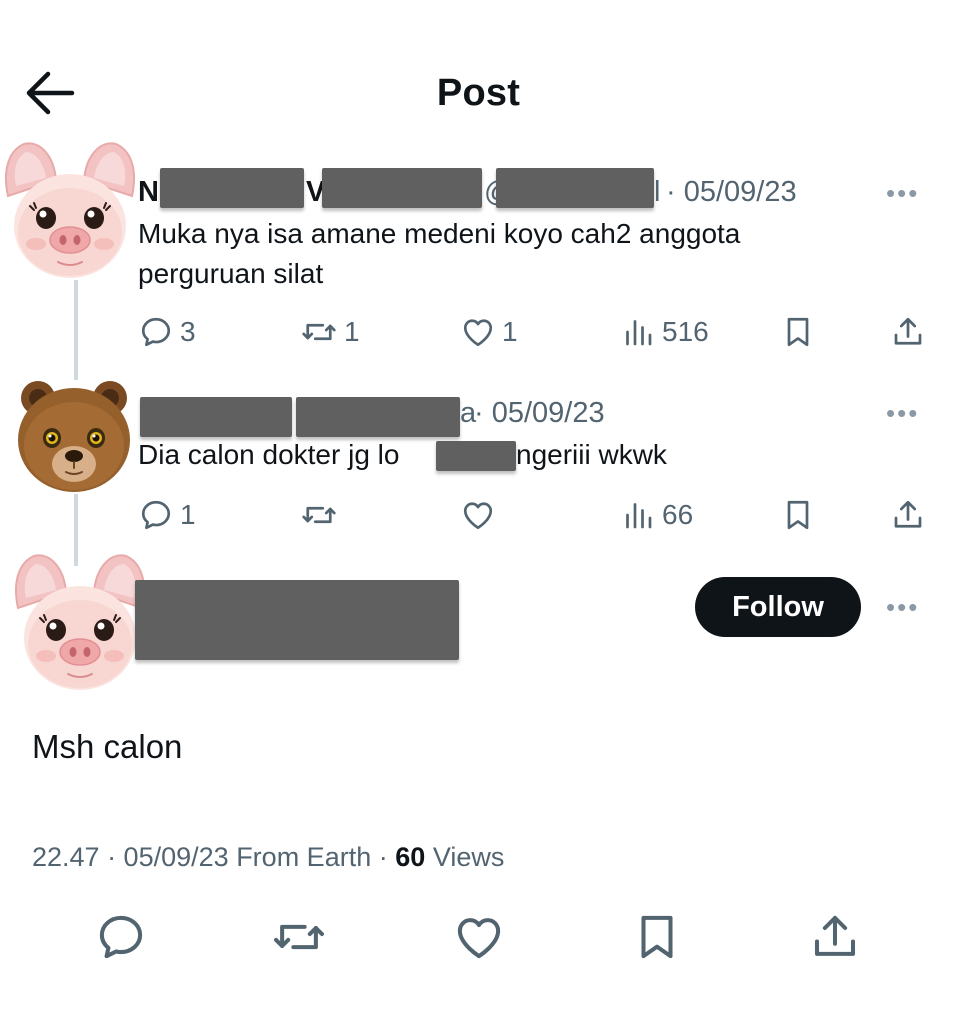  I want to click on reply-count: 3, so click(188, 331).